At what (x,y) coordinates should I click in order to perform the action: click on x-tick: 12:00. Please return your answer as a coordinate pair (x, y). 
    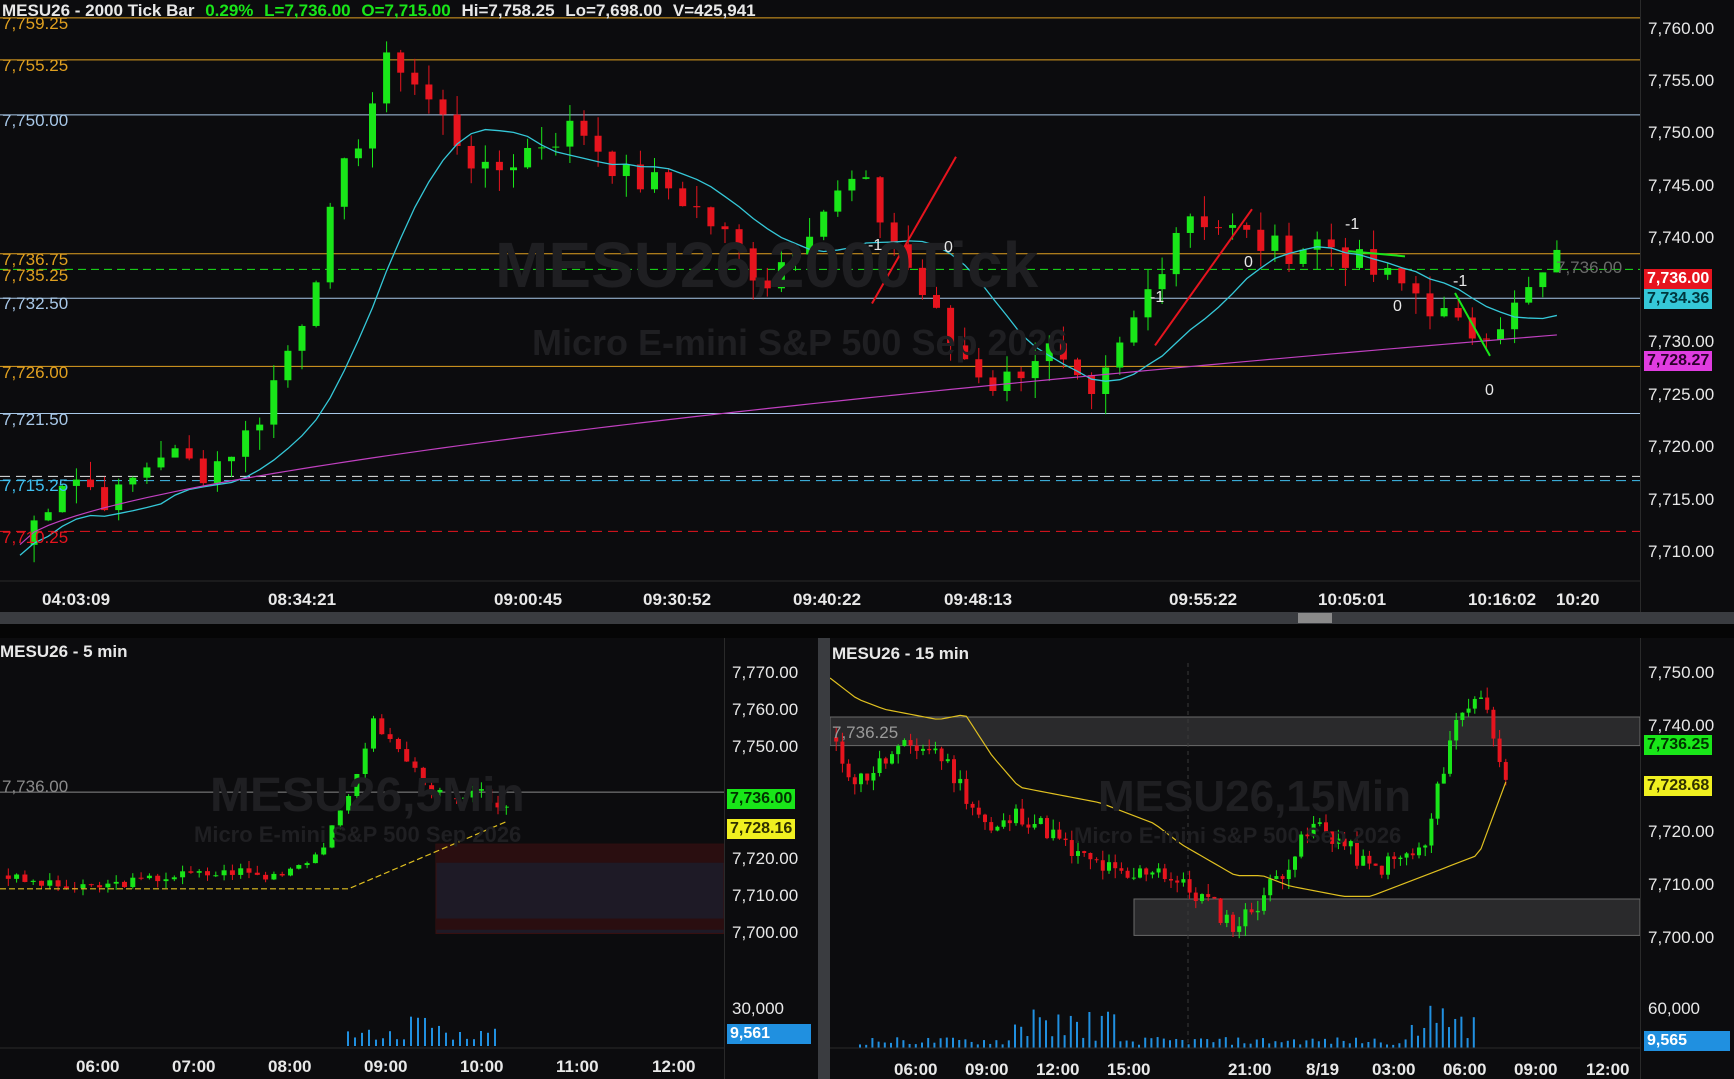
    Looking at the image, I should click on (1608, 1069).